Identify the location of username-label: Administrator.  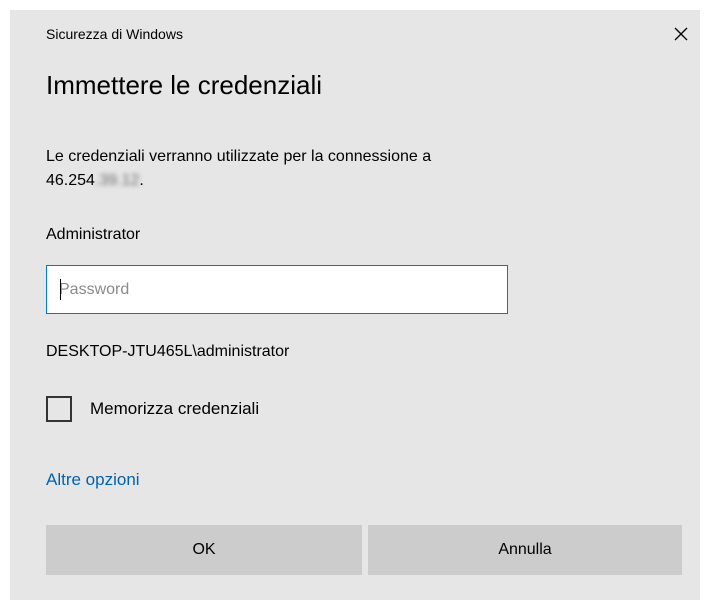
(93, 234).